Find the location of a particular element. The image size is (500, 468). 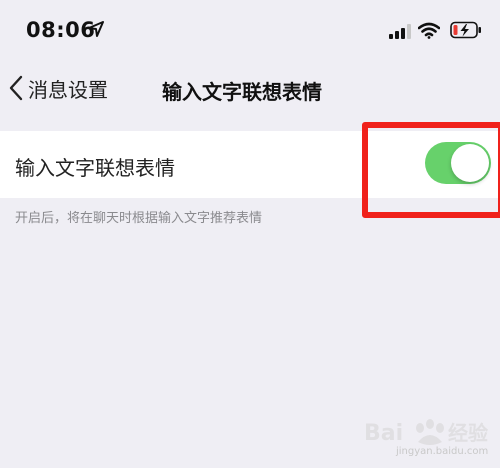

status-time: 08:06 is located at coordinates (61, 30).